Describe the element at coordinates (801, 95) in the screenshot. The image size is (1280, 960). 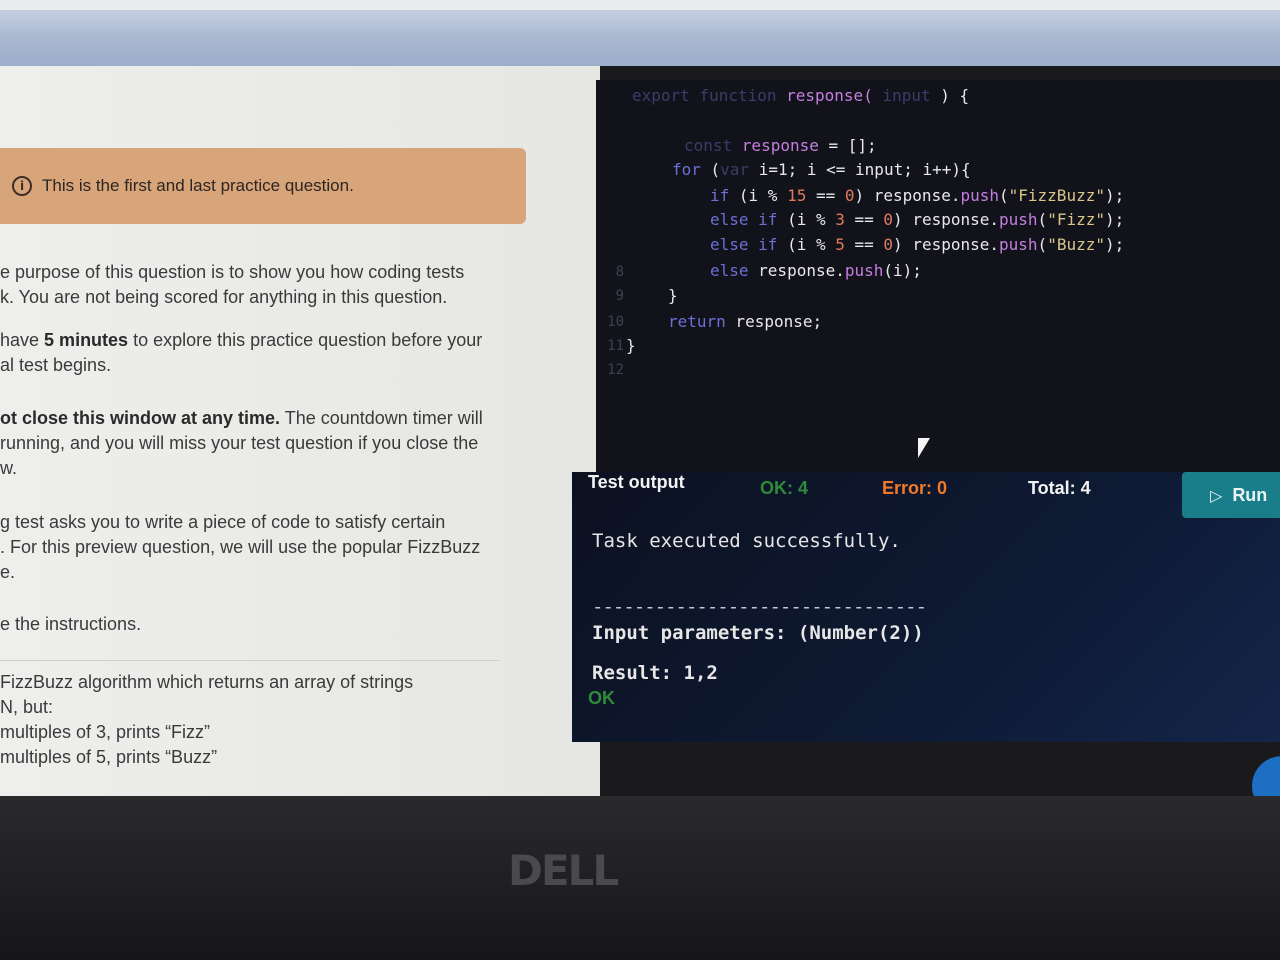
I see `code-line-1: export function response( input ) {` at that location.